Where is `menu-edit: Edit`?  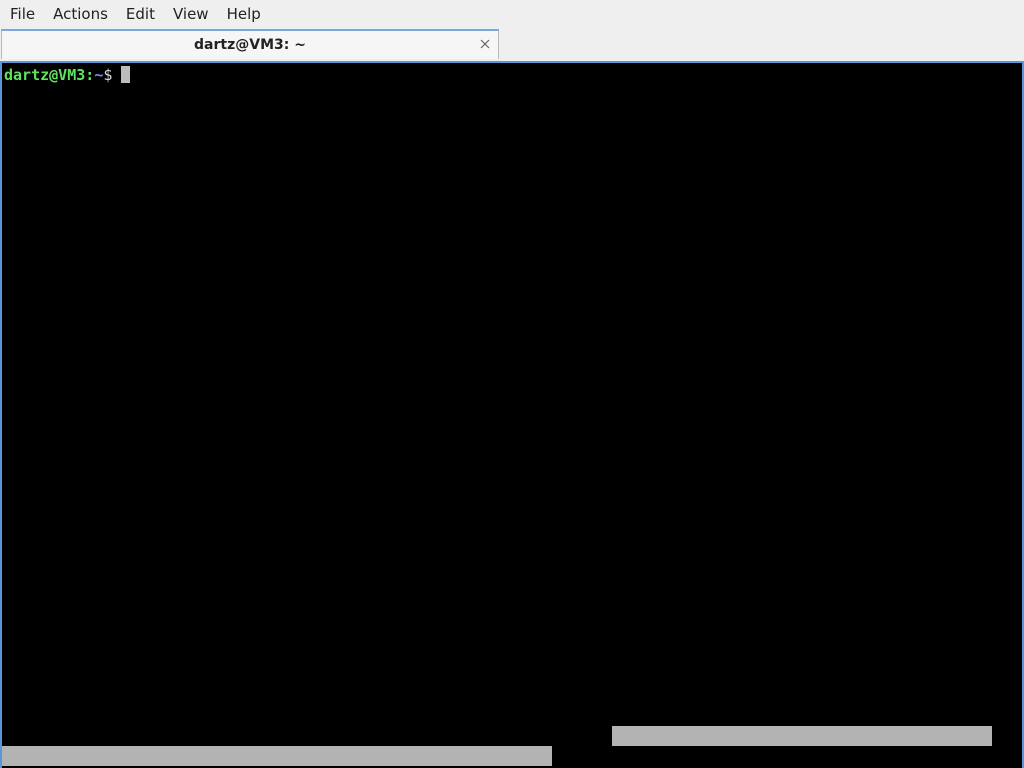
menu-edit: Edit is located at coordinates (140, 14).